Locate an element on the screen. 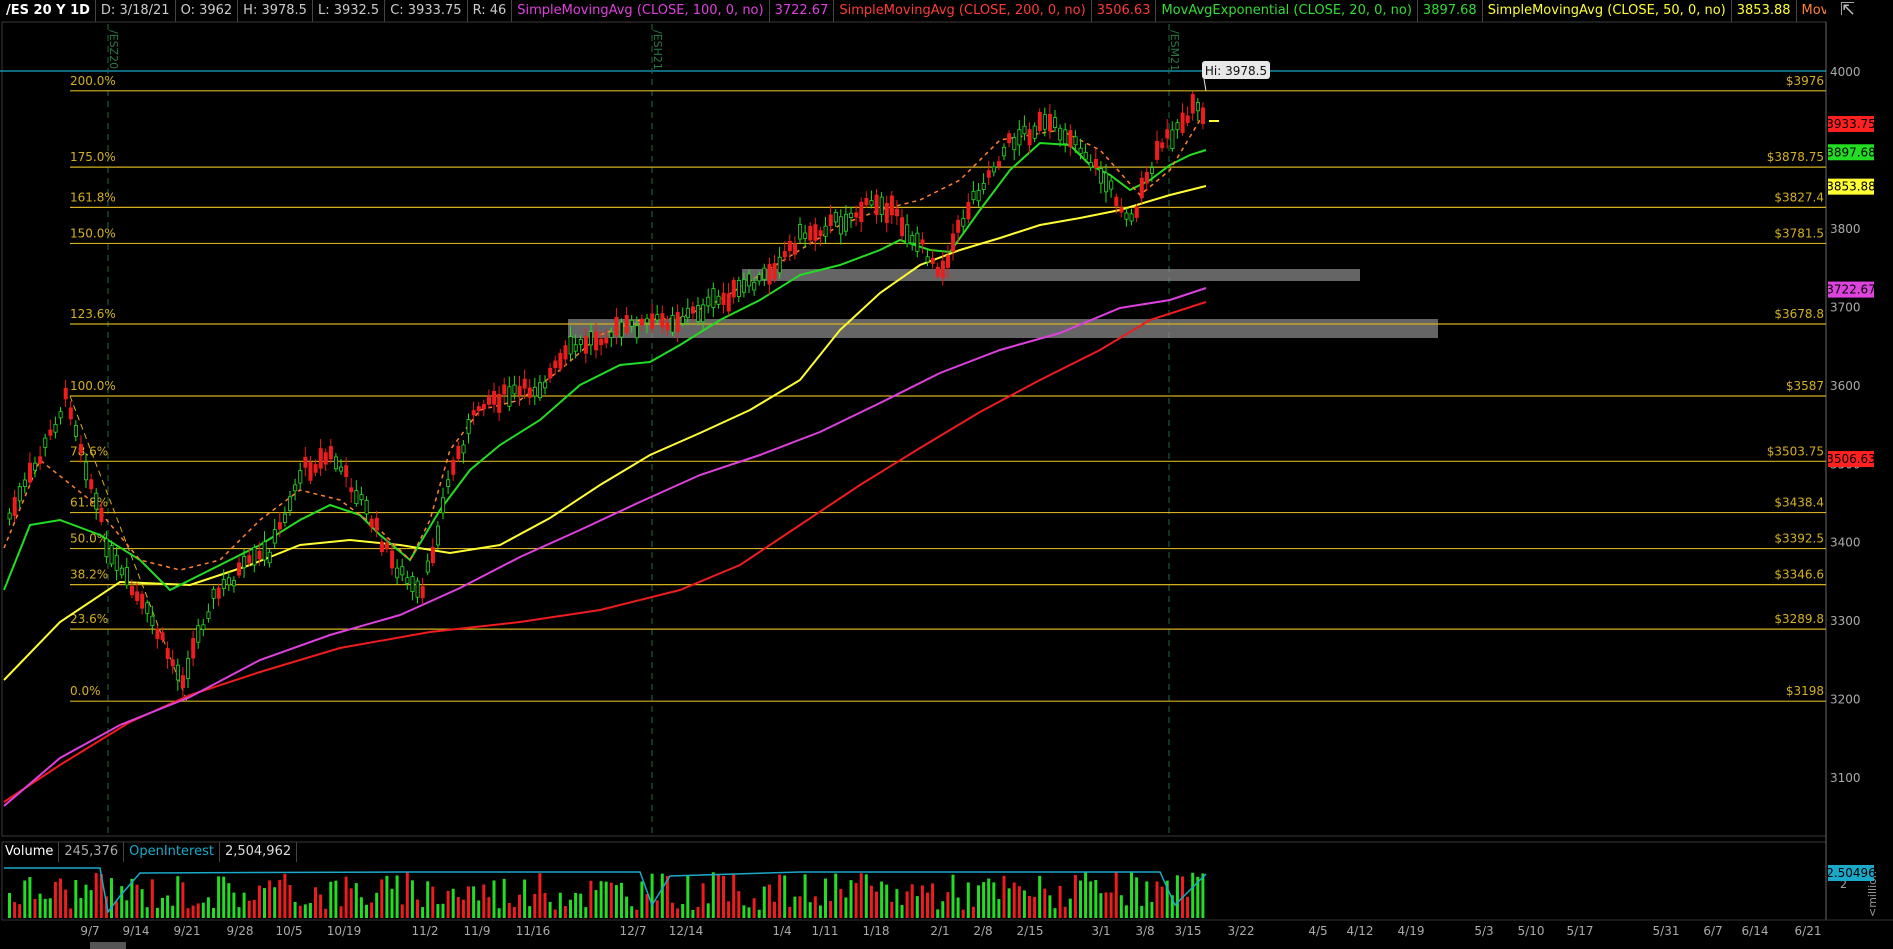  fib-level-pct: 150.0% is located at coordinates (93, 233).